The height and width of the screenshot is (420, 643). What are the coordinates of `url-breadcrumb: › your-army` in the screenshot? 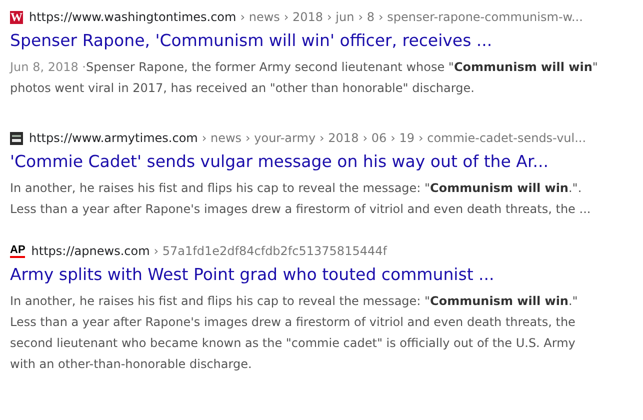 It's located at (281, 138).